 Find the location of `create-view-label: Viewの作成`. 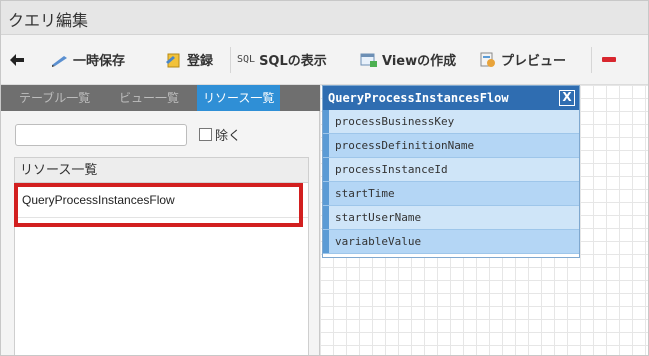

create-view-label: Viewの作成 is located at coordinates (419, 61).